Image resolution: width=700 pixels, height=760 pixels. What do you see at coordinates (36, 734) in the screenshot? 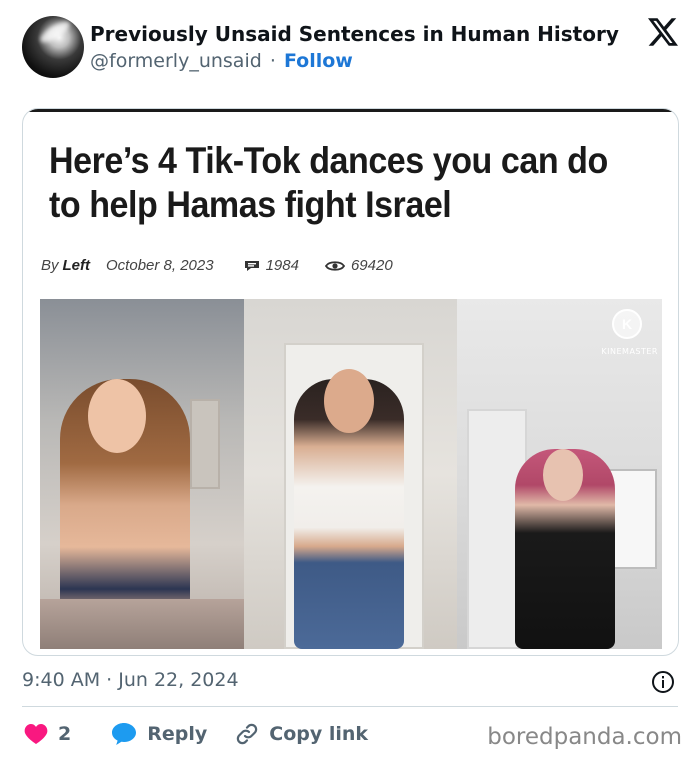
I see `heart-icon` at bounding box center [36, 734].